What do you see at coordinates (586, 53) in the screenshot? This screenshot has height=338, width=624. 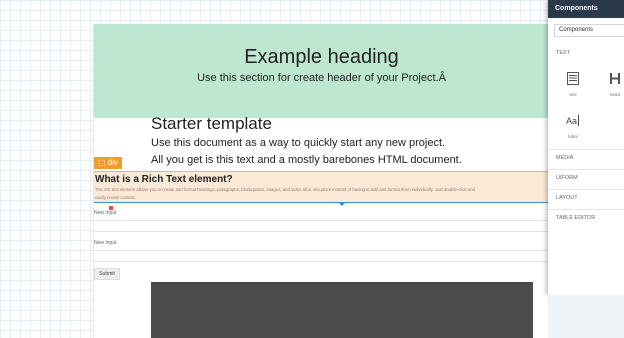 I see `section-text: TEXT` at bounding box center [586, 53].